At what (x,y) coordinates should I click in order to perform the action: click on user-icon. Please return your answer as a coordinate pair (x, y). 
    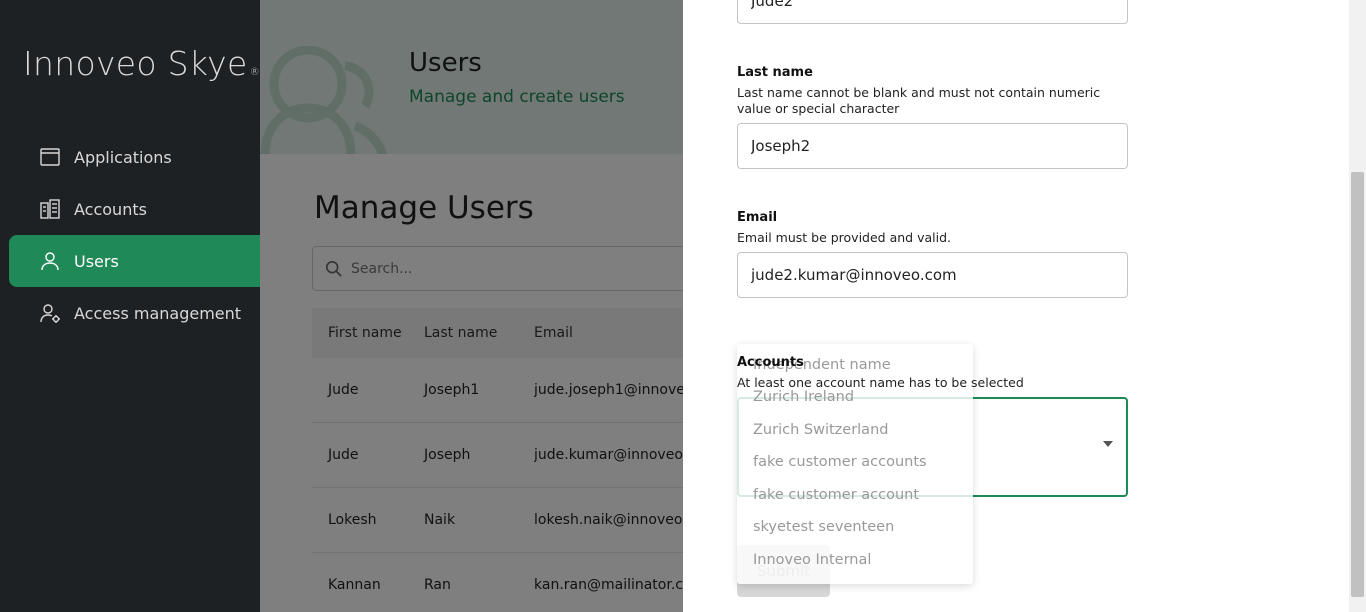
    Looking at the image, I should click on (50, 261).